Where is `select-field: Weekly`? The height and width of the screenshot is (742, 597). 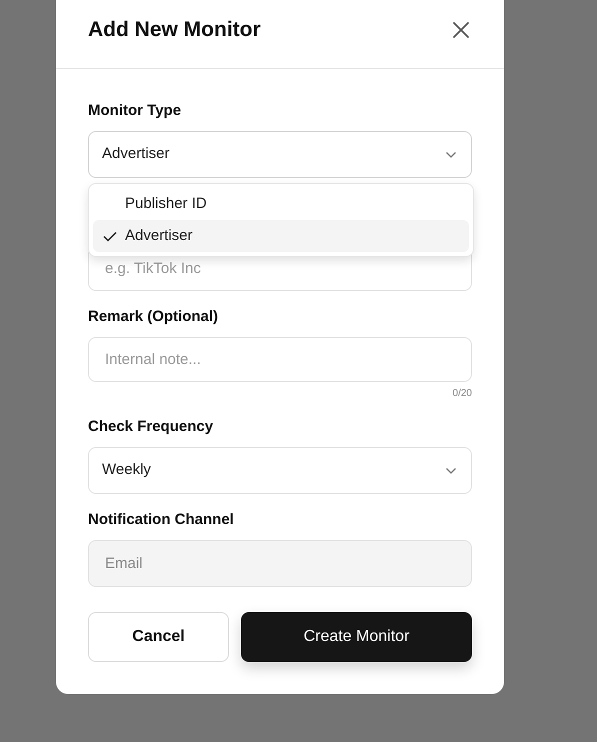
select-field: Weekly is located at coordinates (280, 470).